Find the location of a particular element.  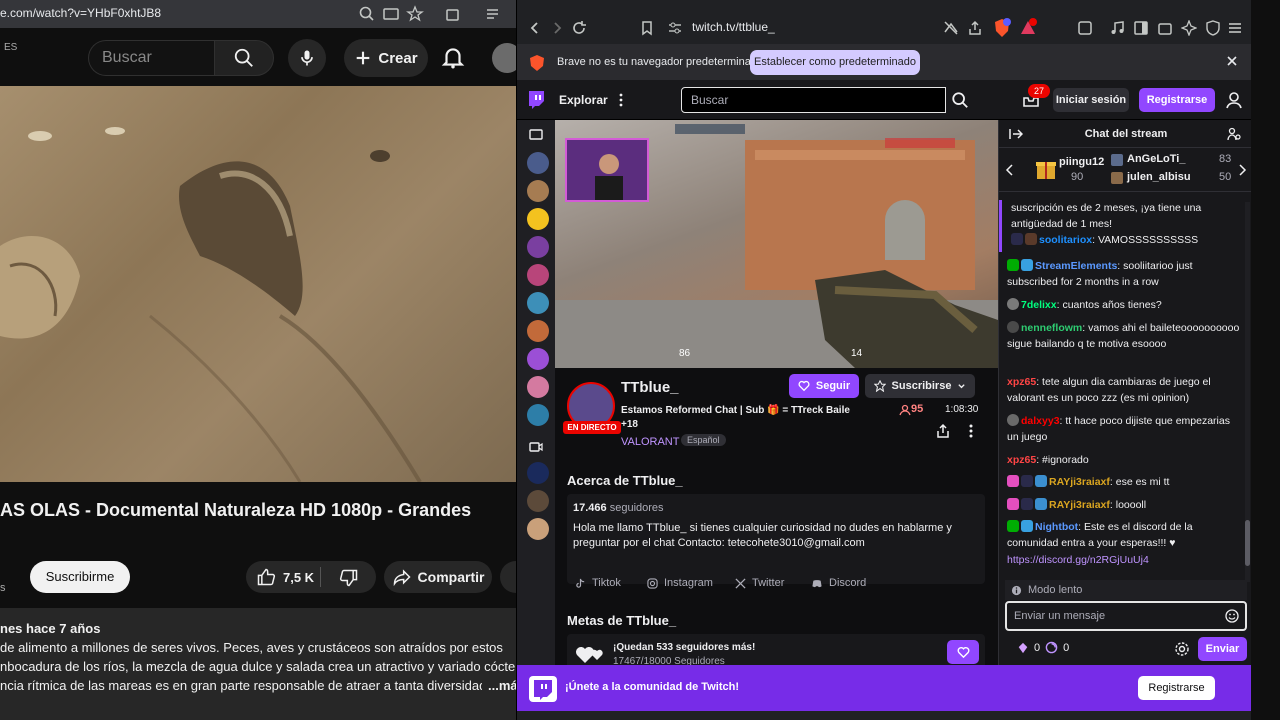

share-button: Compartir is located at coordinates (438, 577).